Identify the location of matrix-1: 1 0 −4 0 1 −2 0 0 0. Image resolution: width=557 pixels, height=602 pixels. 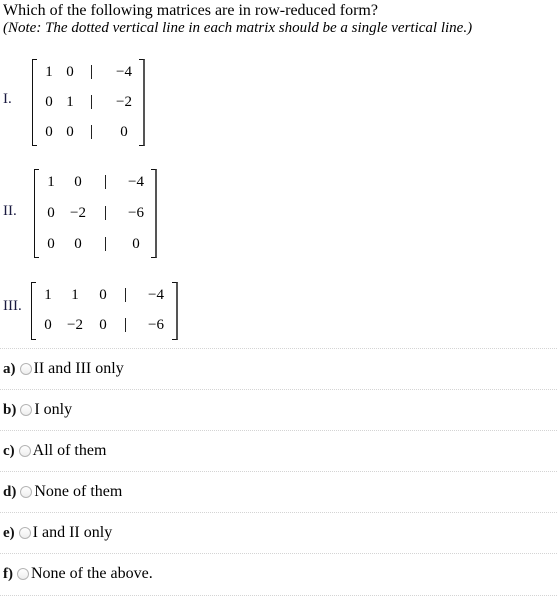
(88, 102).